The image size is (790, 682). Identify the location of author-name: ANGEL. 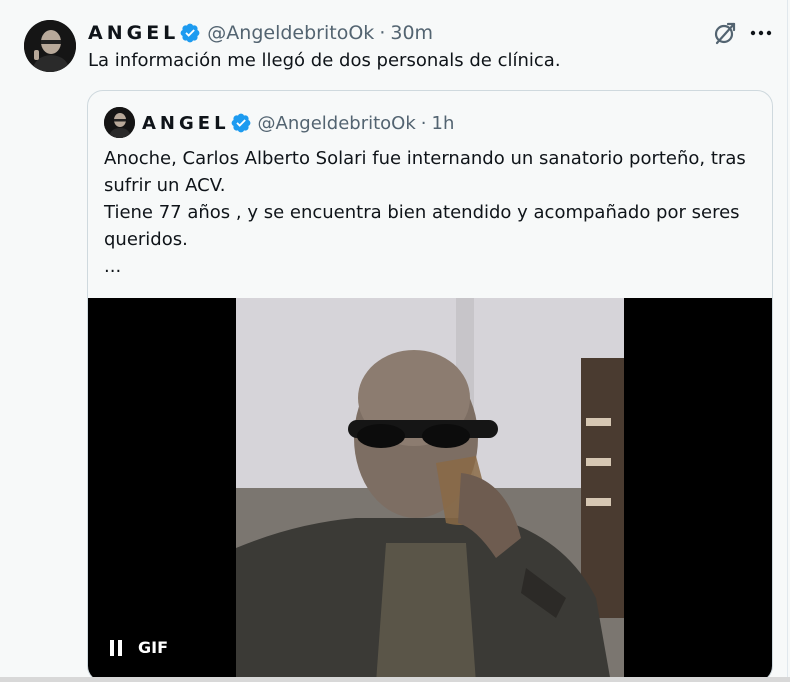
(133, 33).